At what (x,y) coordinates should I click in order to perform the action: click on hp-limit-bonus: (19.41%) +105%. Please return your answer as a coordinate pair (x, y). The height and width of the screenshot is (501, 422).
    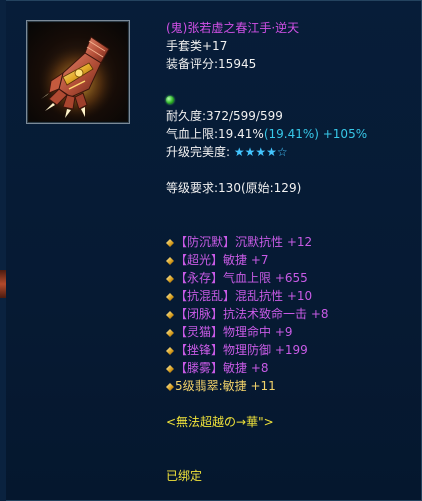
    Looking at the image, I should click on (315, 134).